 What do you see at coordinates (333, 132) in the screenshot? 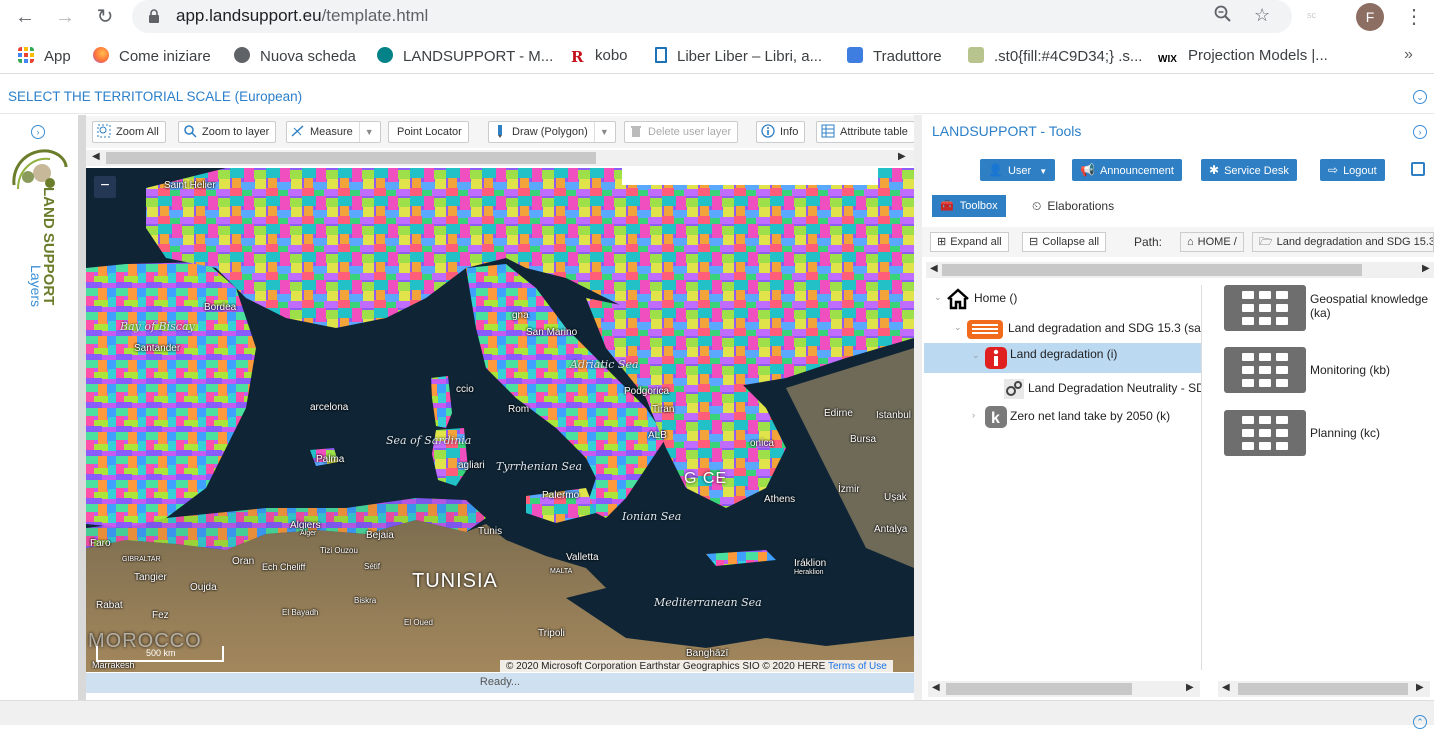
I see `measure-dropdown: Measure ▼` at bounding box center [333, 132].